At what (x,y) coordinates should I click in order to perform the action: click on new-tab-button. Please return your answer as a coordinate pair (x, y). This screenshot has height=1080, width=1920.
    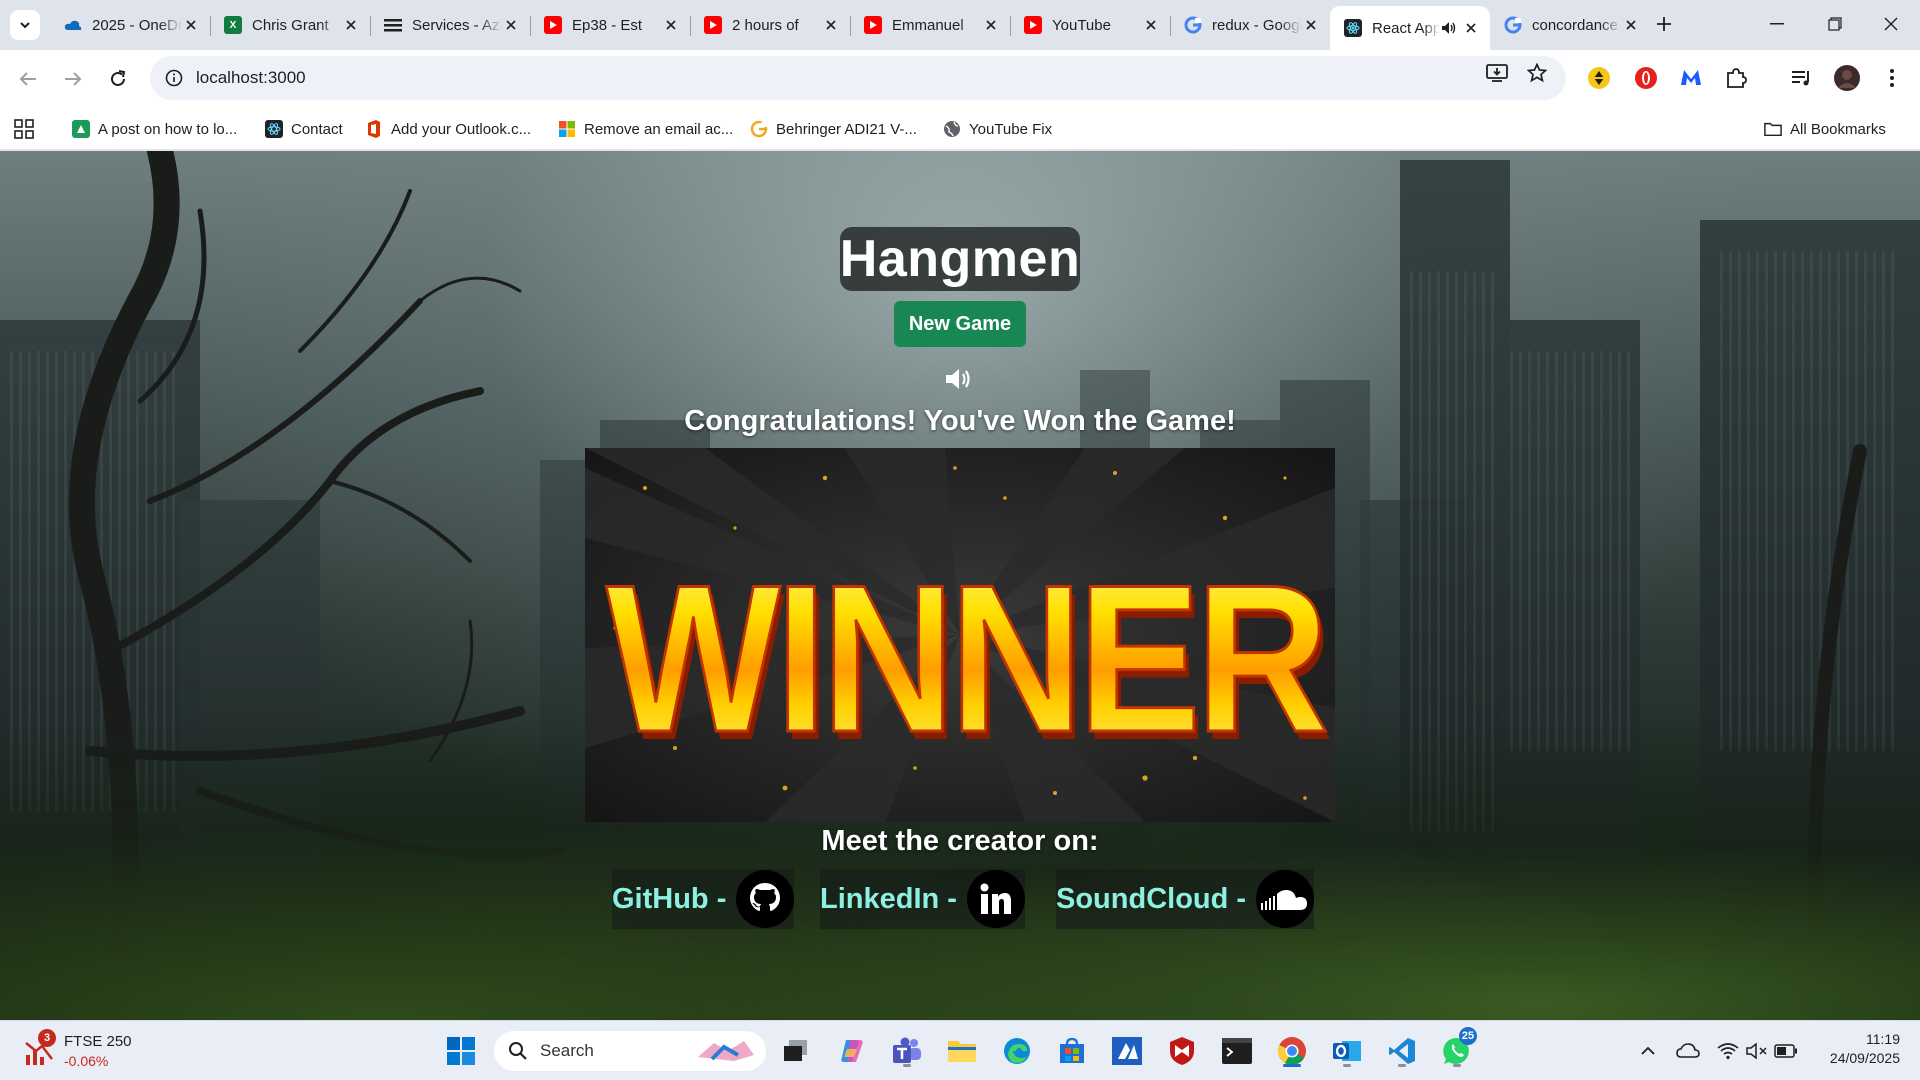
    Looking at the image, I should click on (1664, 24).